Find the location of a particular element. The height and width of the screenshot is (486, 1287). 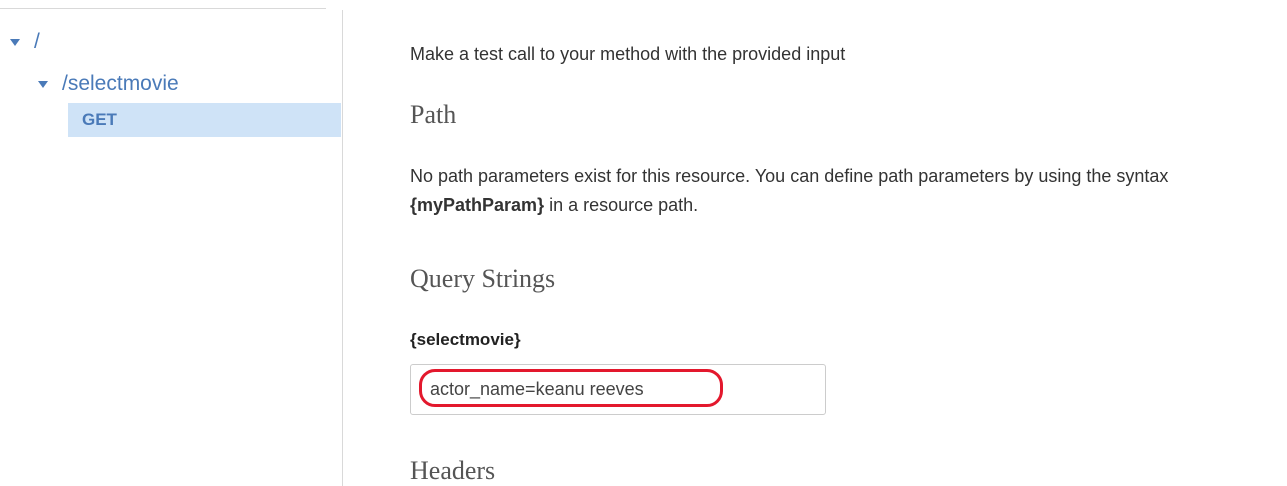

query-param-label: {selectmovie} is located at coordinates (465, 339).